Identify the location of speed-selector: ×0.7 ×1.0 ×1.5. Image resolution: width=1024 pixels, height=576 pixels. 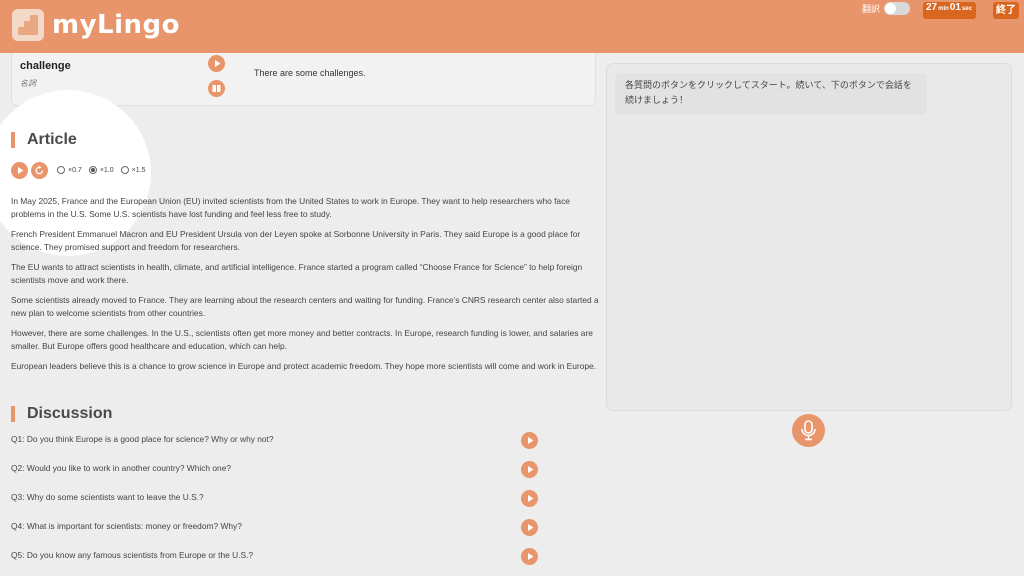
(104, 170).